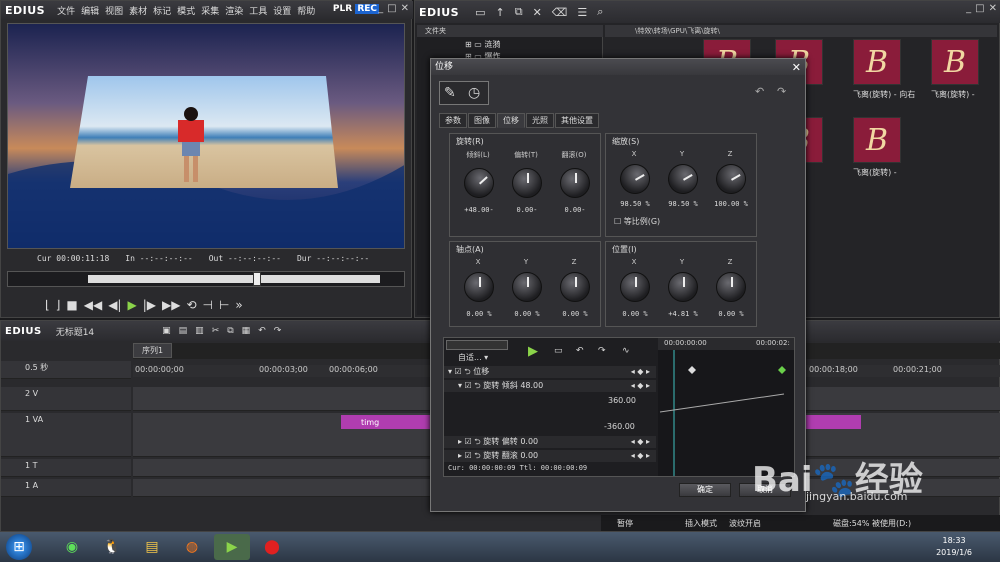 The height and width of the screenshot is (562, 1000). Describe the element at coordinates (550, 386) in the screenshot. I see `kf-row-tilt: ▾ ☑ ⮌ 旋转 倾斜 48.00 ◂ ◆ ▸` at that location.